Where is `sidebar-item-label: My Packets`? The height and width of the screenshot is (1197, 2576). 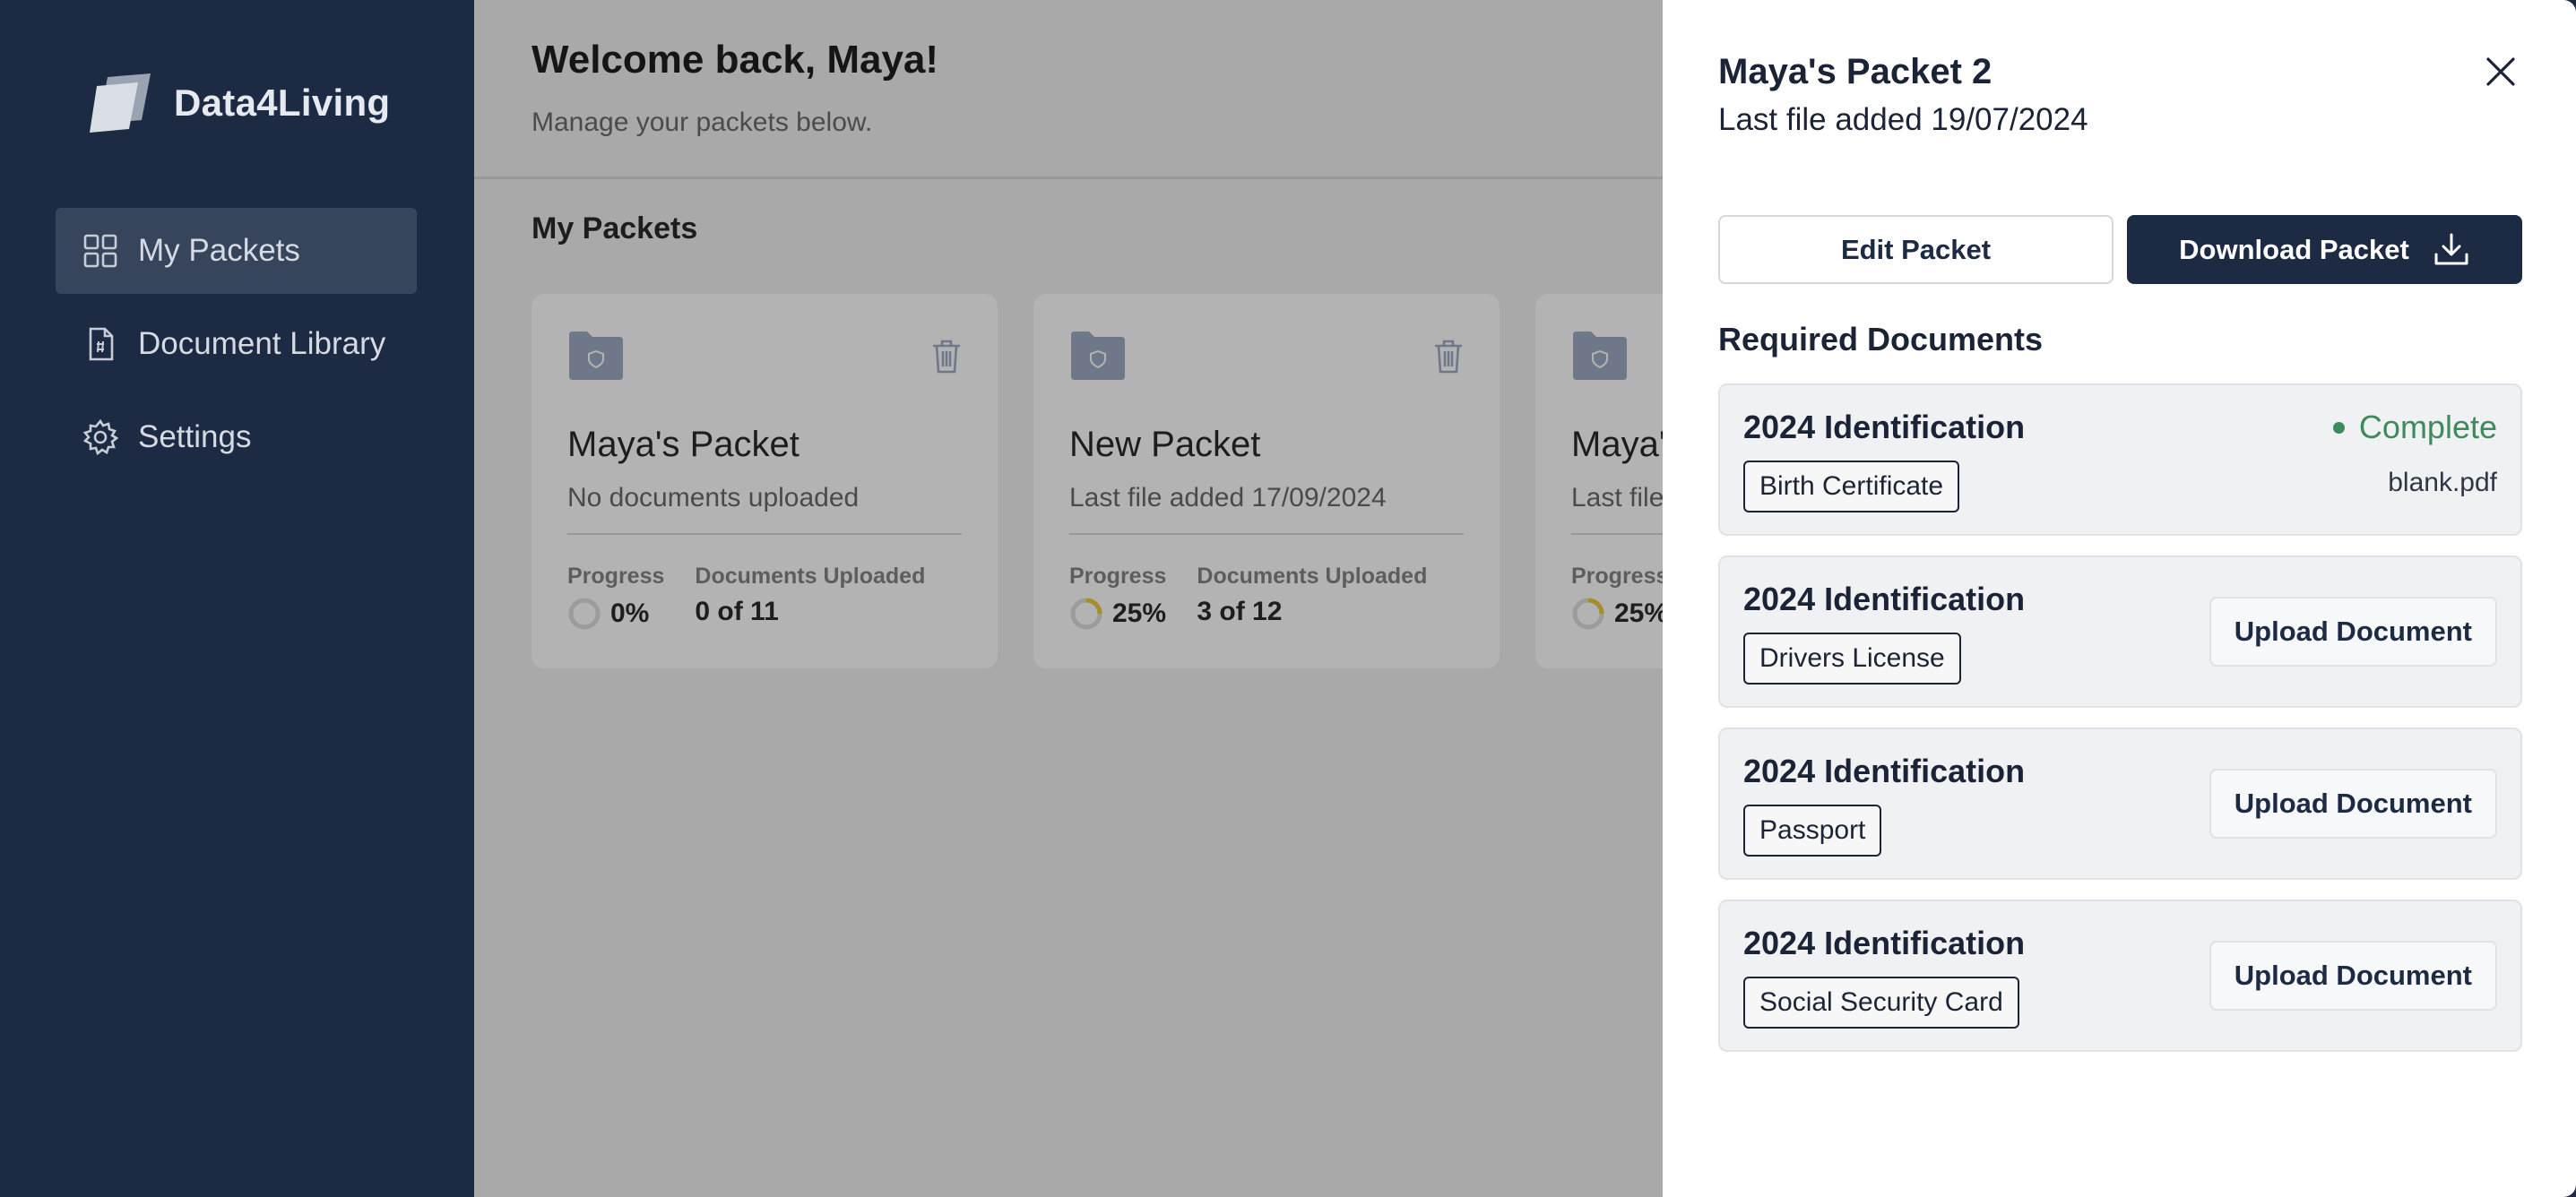
sidebar-item-label: My Packets is located at coordinates (219, 250).